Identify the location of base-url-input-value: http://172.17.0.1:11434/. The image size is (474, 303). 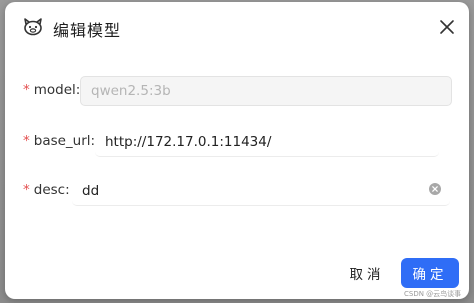
(188, 141).